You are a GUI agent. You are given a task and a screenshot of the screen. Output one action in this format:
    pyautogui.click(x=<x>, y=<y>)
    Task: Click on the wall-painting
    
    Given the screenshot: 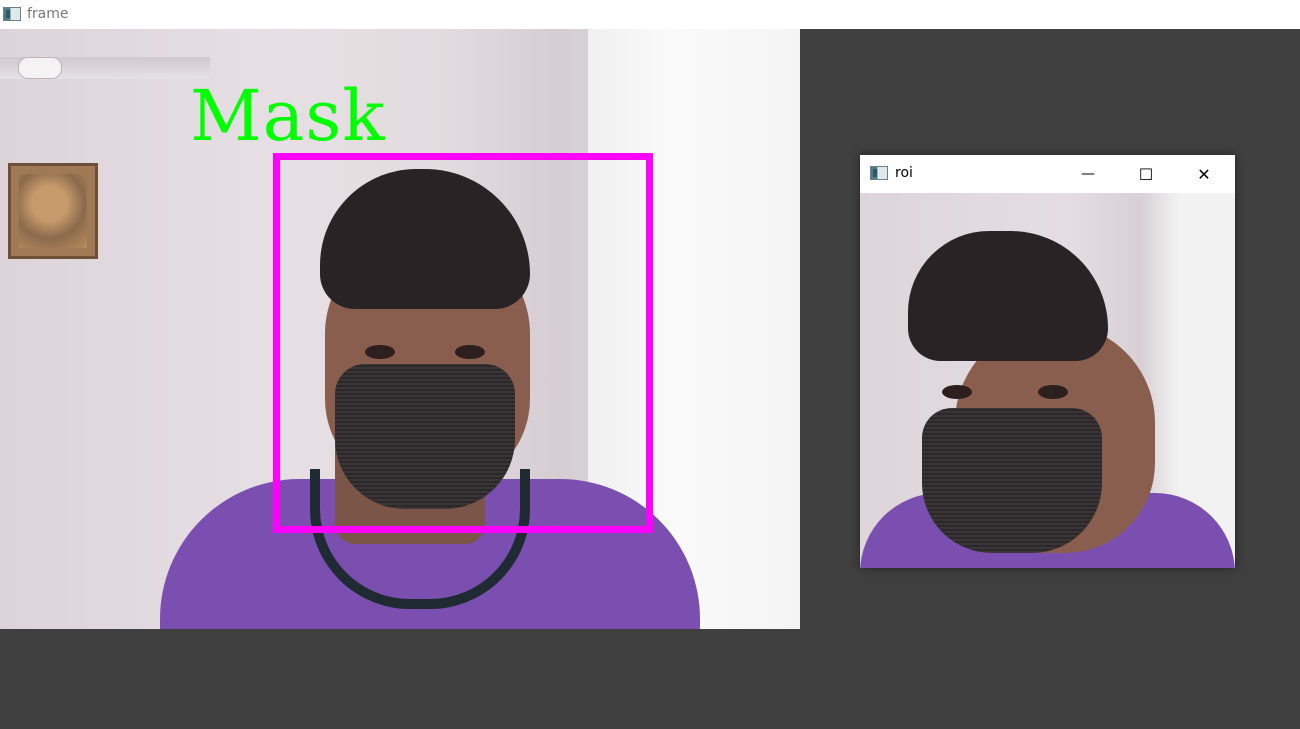 What is the action you would take?
    pyautogui.click(x=53, y=211)
    